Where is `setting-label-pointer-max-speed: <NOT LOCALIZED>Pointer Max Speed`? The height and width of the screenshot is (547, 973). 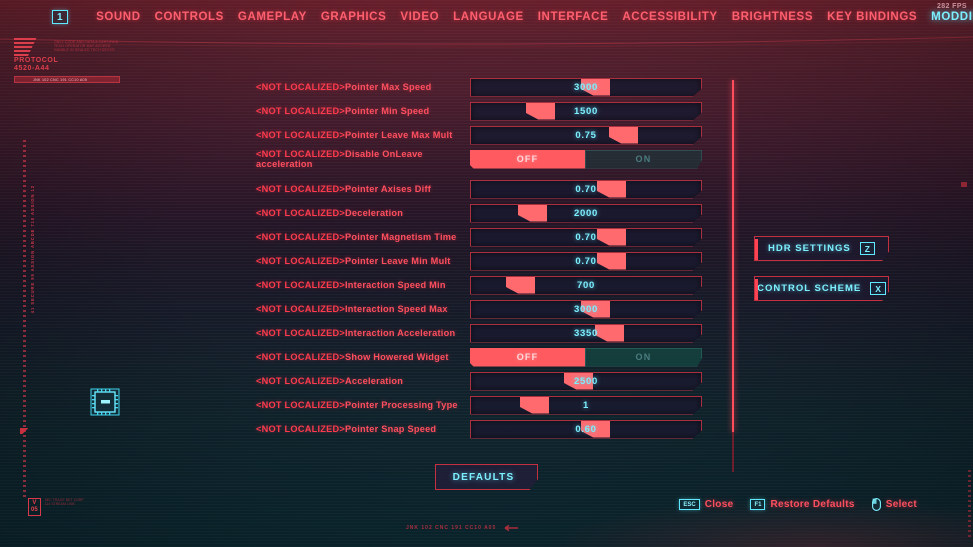
setting-label-pointer-max-speed: <NOT LOCALIZED>Pointer Max Speed is located at coordinates (359, 87).